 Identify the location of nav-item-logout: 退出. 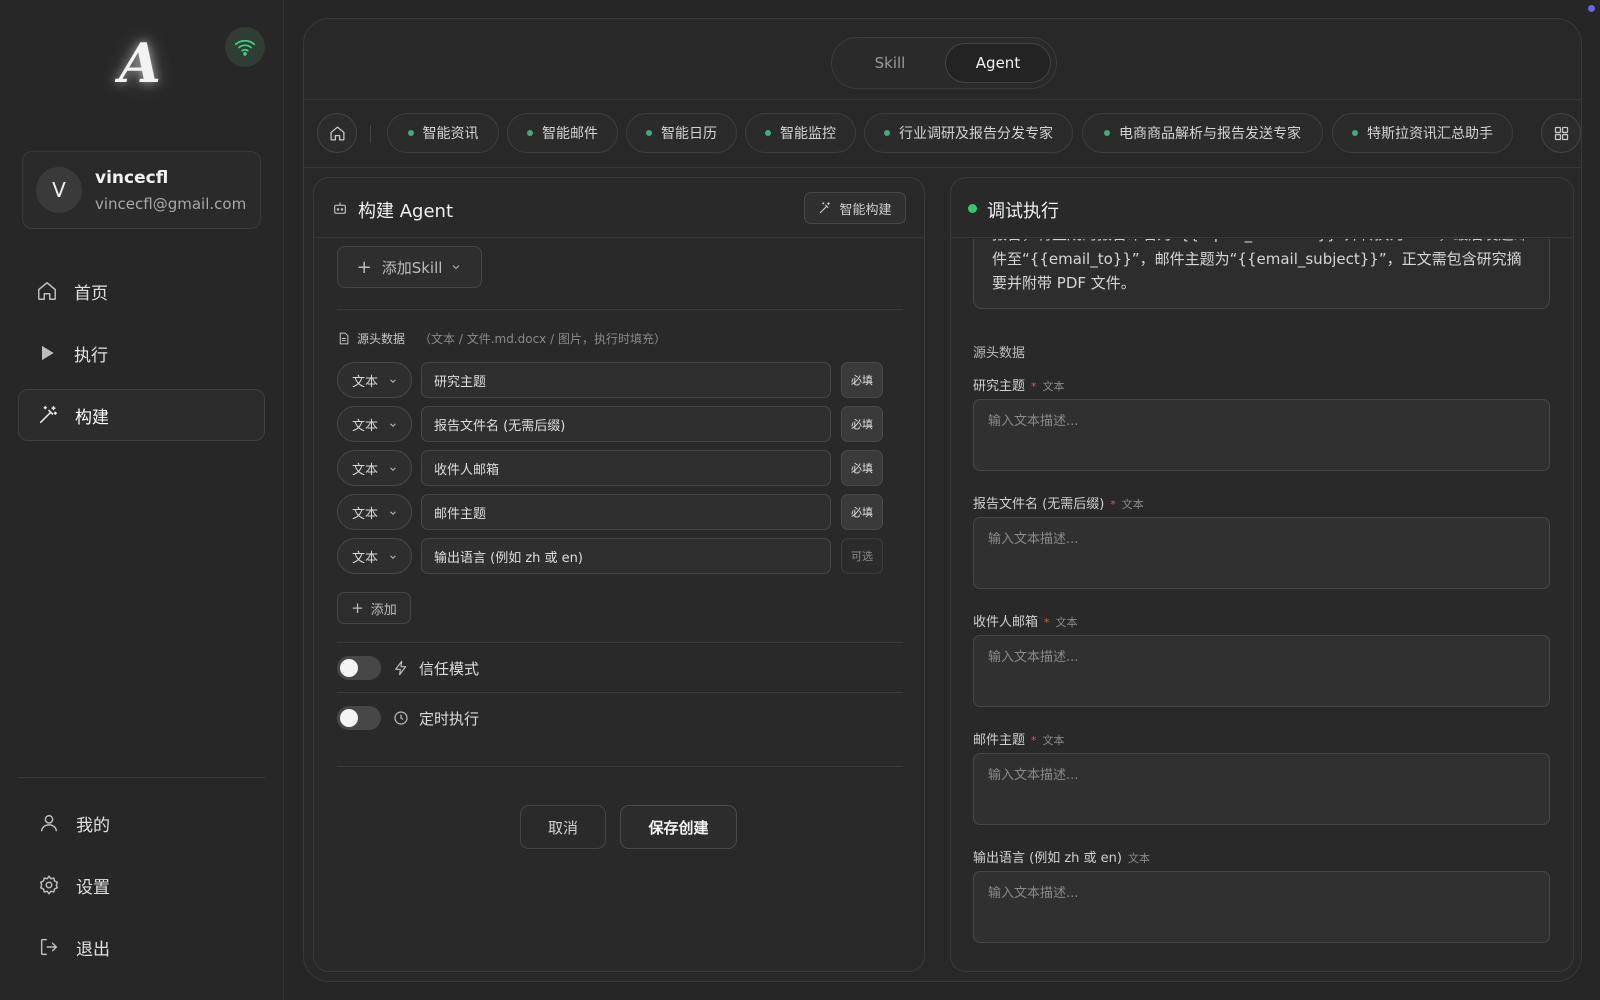
(141, 947).